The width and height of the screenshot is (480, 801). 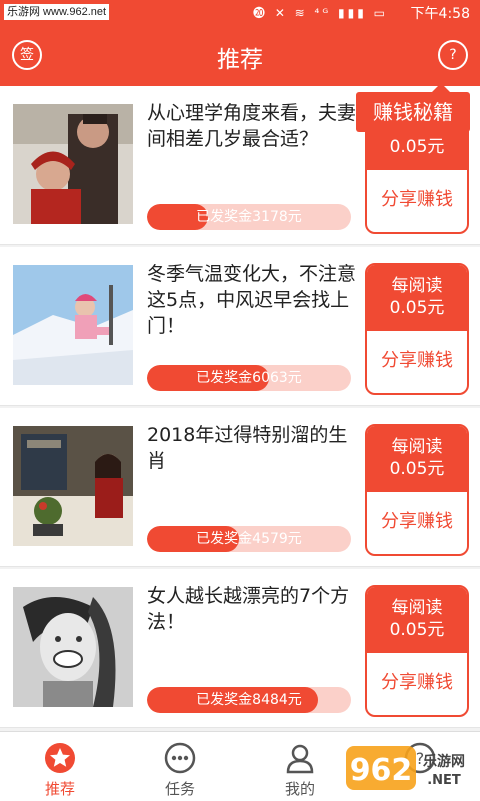 I want to click on status-icons: ⓴ ✕ ≋ ⁴ᴳ ▮▮▮ ▭, so click(x=320, y=13).